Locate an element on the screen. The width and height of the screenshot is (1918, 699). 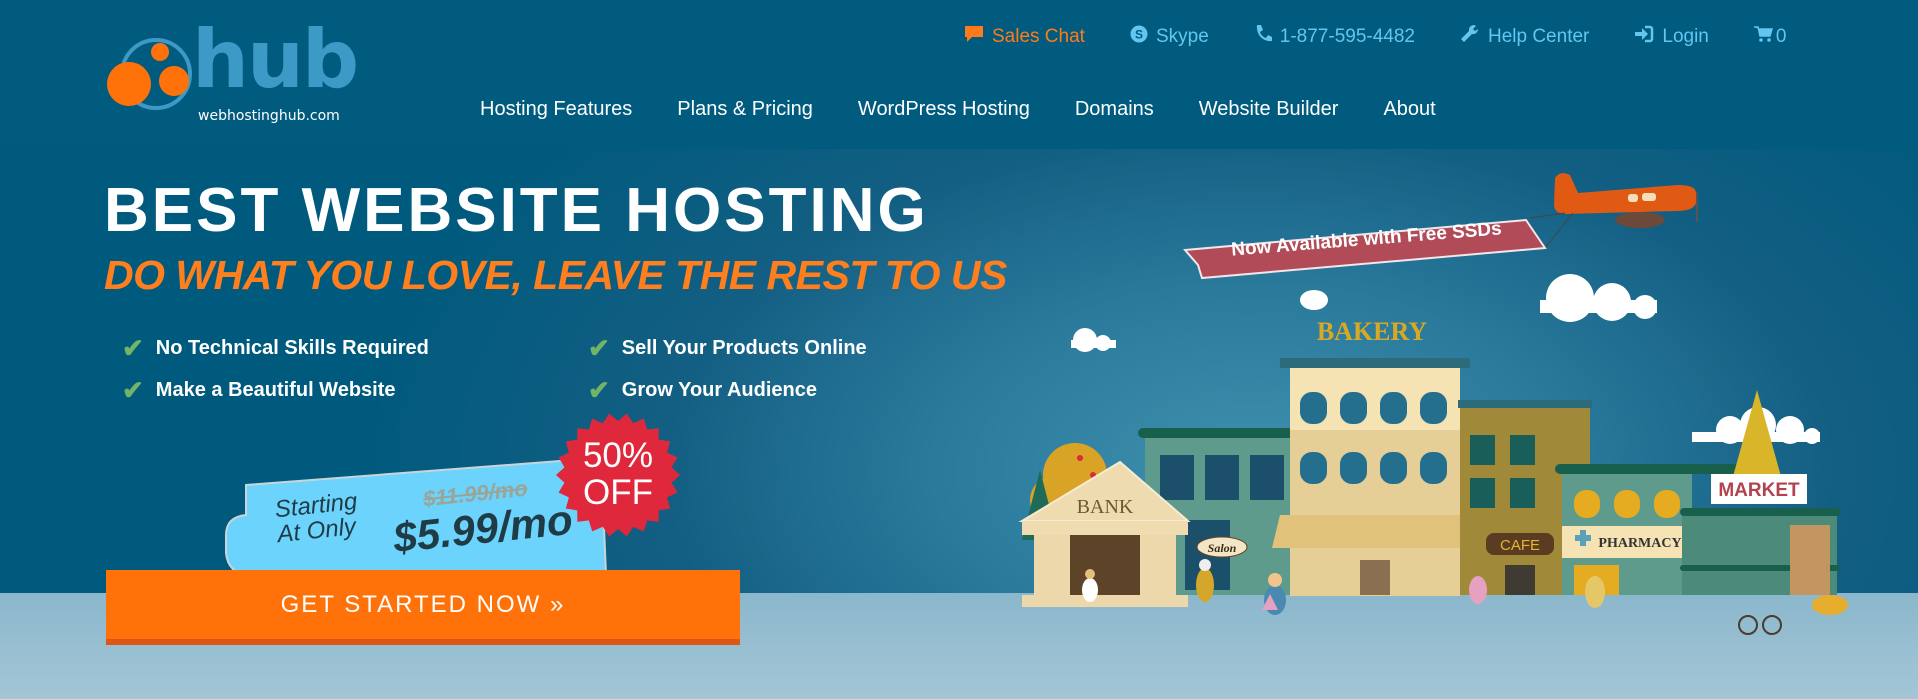
market-sign: MARKET is located at coordinates (1759, 490).